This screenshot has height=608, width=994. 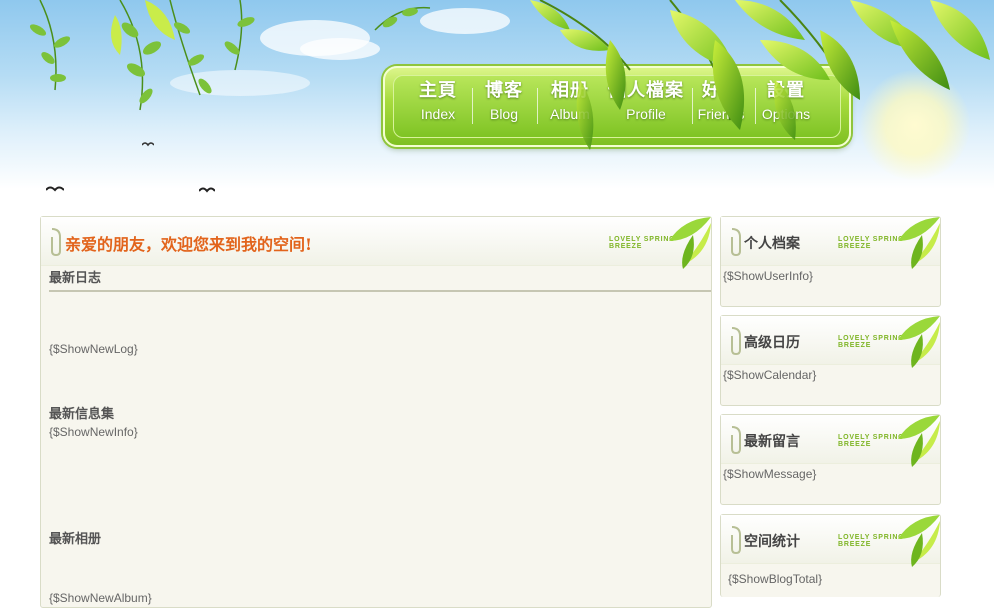 What do you see at coordinates (75, 539) in the screenshot?
I see `album-title: 最新相册` at bounding box center [75, 539].